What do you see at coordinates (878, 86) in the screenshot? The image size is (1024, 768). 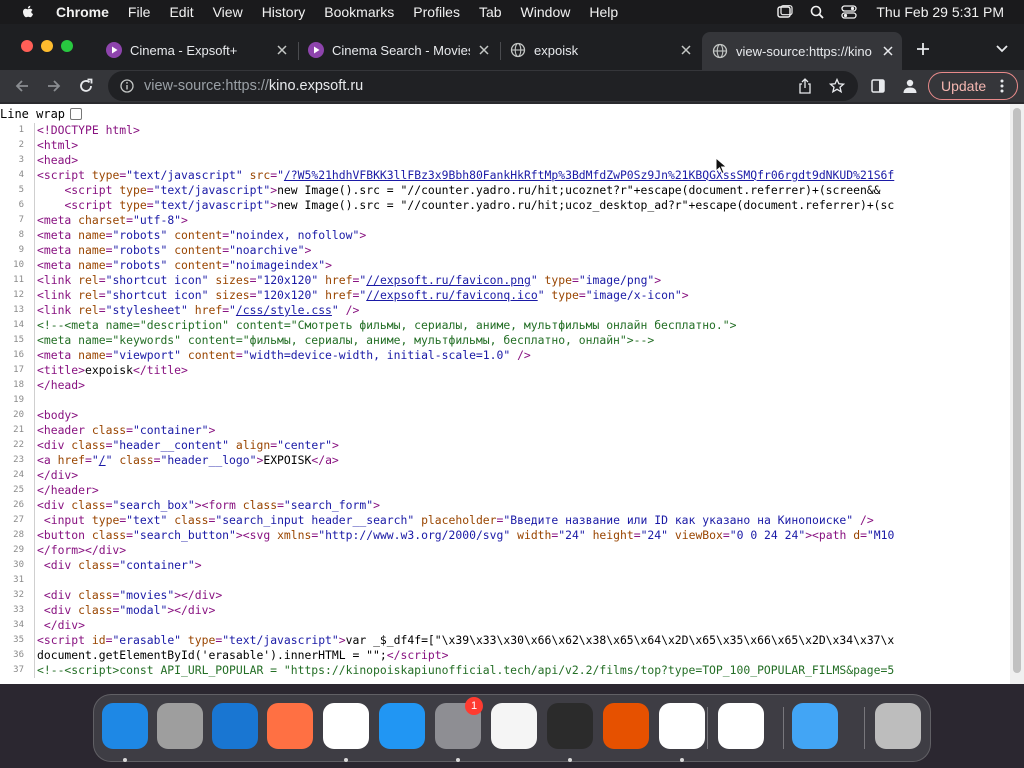 I see `side-panel-icon` at bounding box center [878, 86].